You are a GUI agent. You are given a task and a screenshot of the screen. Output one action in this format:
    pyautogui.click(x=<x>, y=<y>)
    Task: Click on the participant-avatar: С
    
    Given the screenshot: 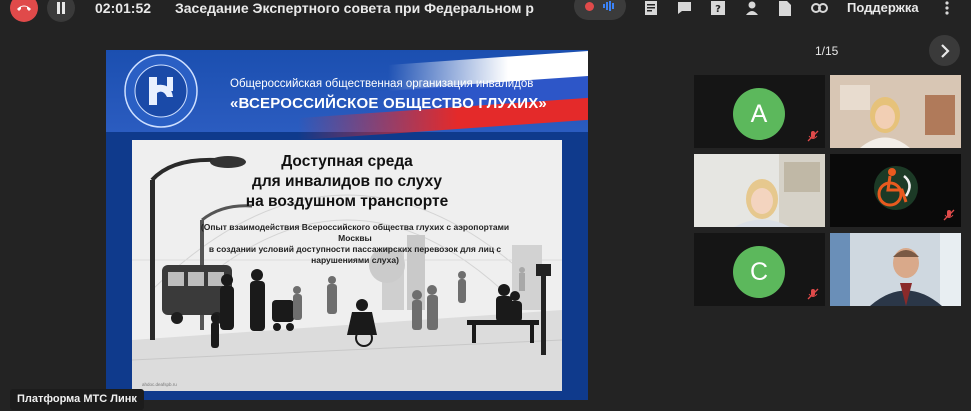 What is the action you would take?
    pyautogui.click(x=759, y=272)
    